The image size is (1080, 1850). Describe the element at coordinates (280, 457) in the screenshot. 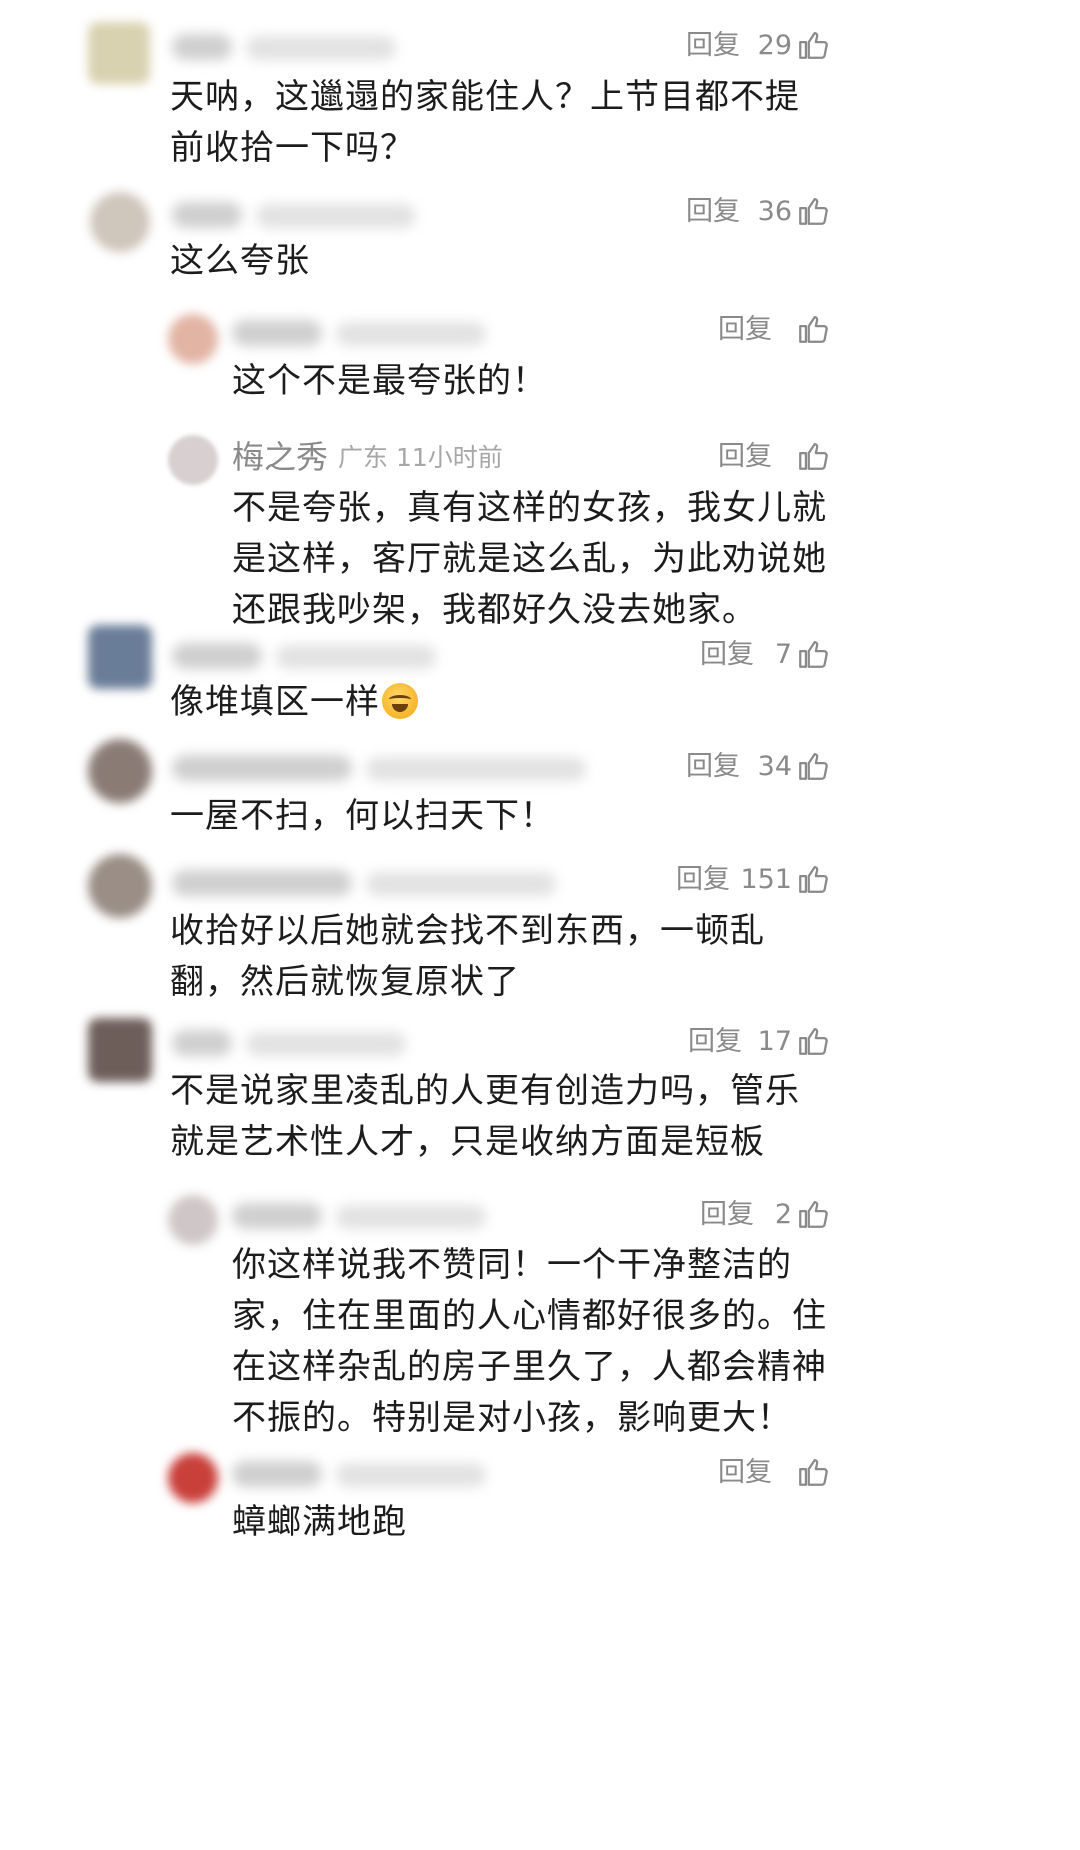

I see `username: 梅之秀` at that location.